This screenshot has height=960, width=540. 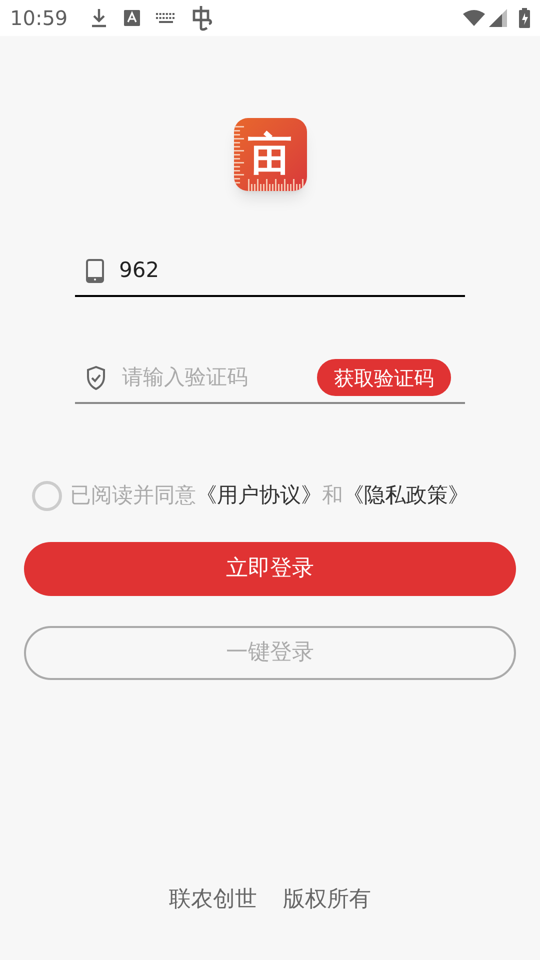 What do you see at coordinates (474, 18) in the screenshot?
I see `wifi-icon` at bounding box center [474, 18].